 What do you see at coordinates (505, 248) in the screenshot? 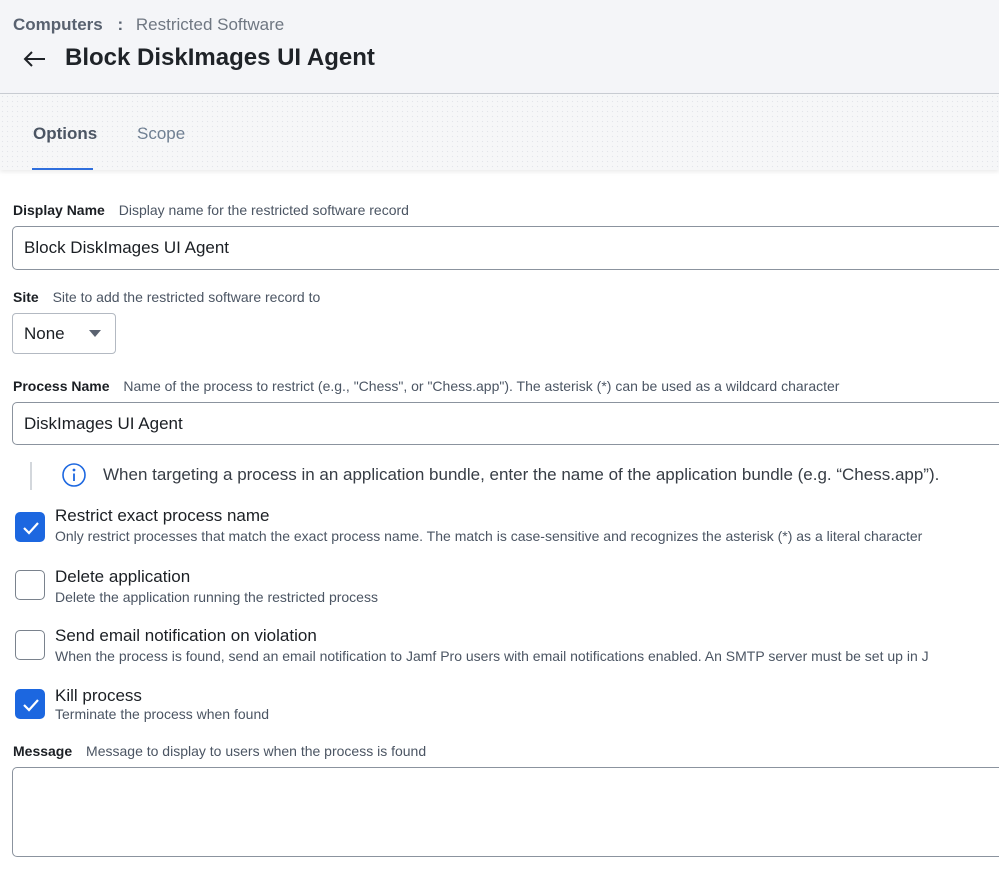
I see `display-name-input: Block DiskImages UI Agent` at bounding box center [505, 248].